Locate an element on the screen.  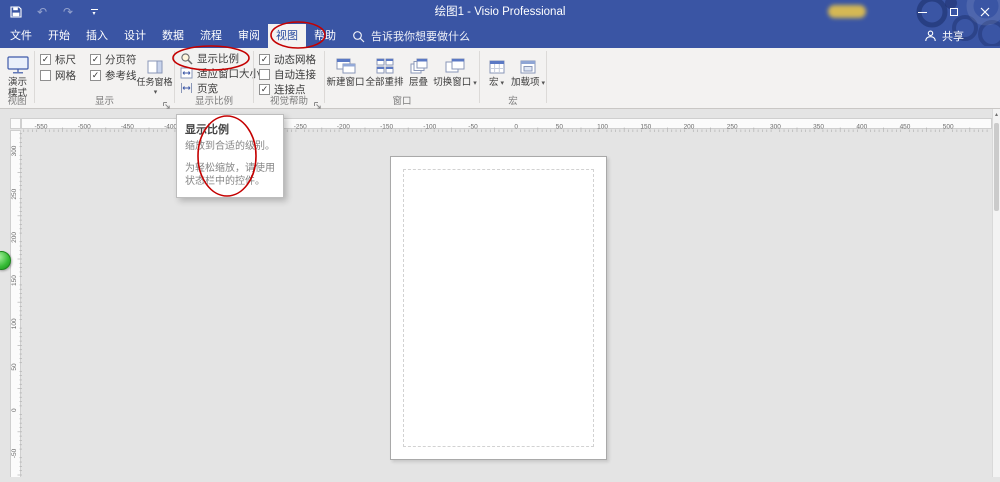
checkbox-guides: ✓ 参考线 is located at coordinates (113, 75).